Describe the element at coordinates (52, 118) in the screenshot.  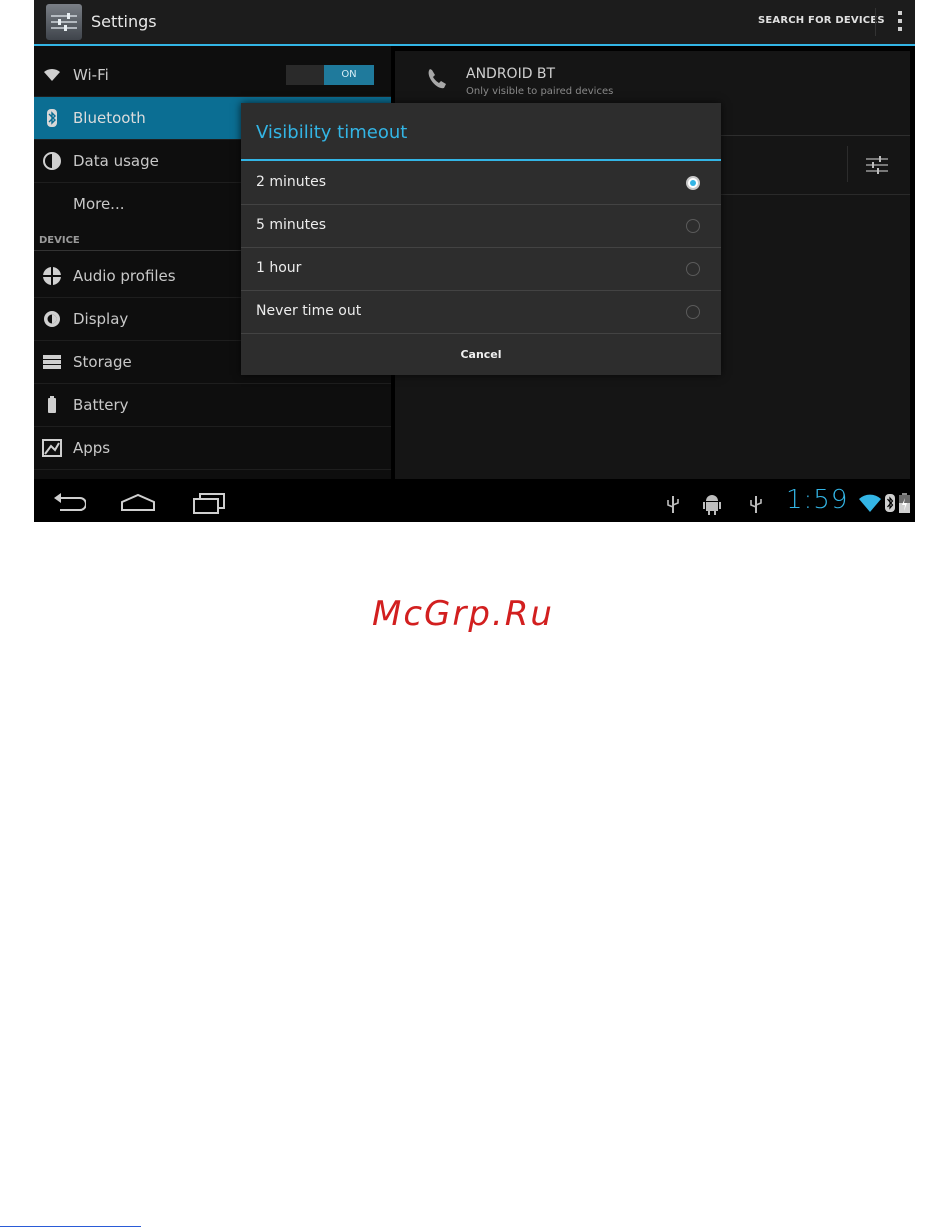
I see `bluetooth-icon` at that location.